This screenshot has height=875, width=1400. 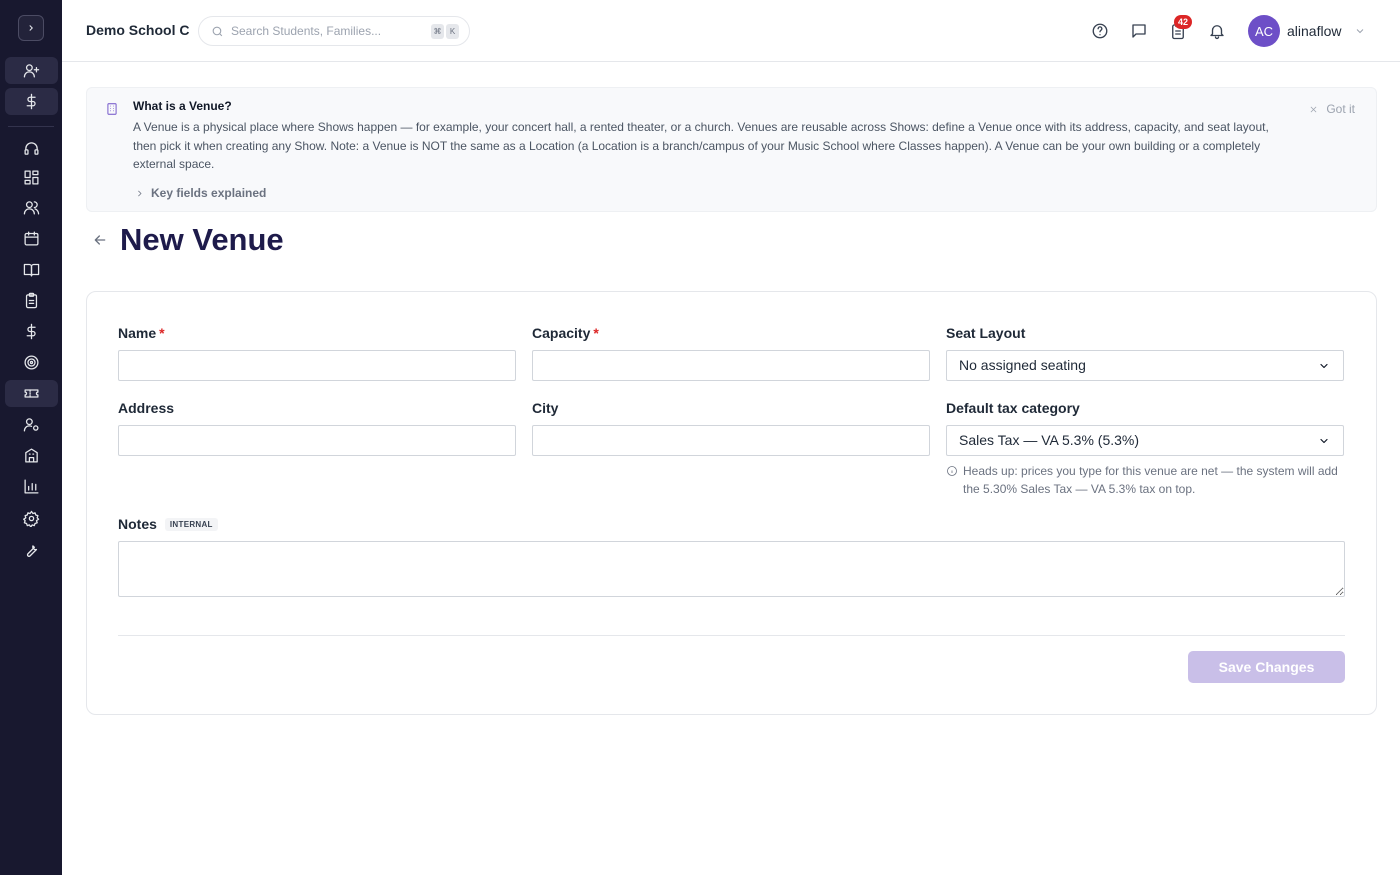 I want to click on notes-label-text: Notes, so click(x=137, y=524).